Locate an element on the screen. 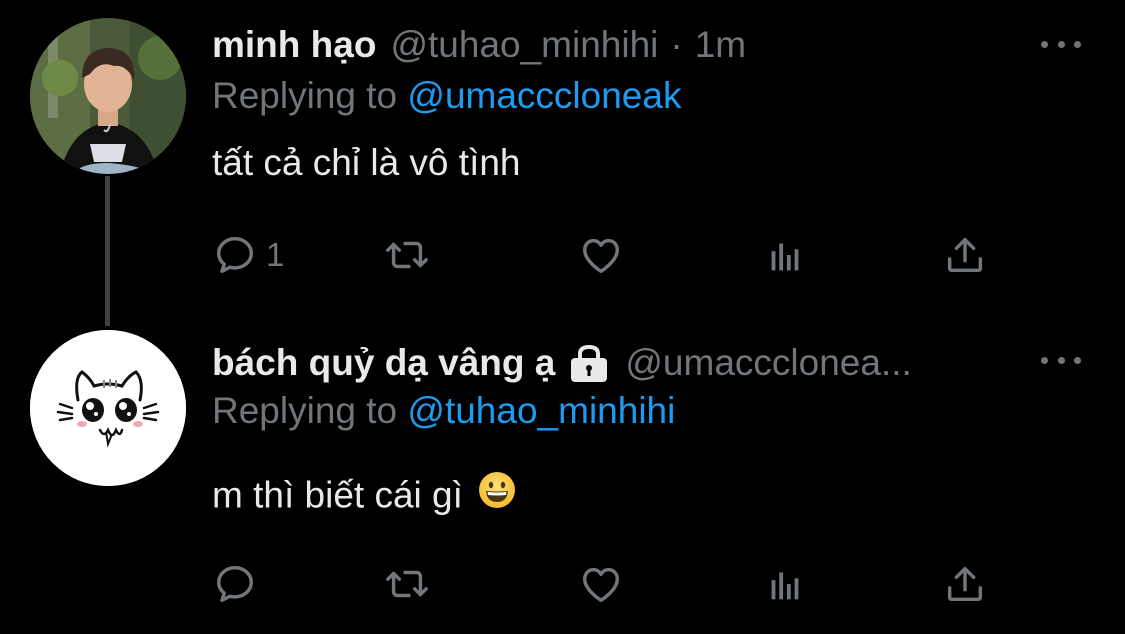 The height and width of the screenshot is (634, 1125). replying-to: Replying to @tuhao_minhihi is located at coordinates (443, 411).